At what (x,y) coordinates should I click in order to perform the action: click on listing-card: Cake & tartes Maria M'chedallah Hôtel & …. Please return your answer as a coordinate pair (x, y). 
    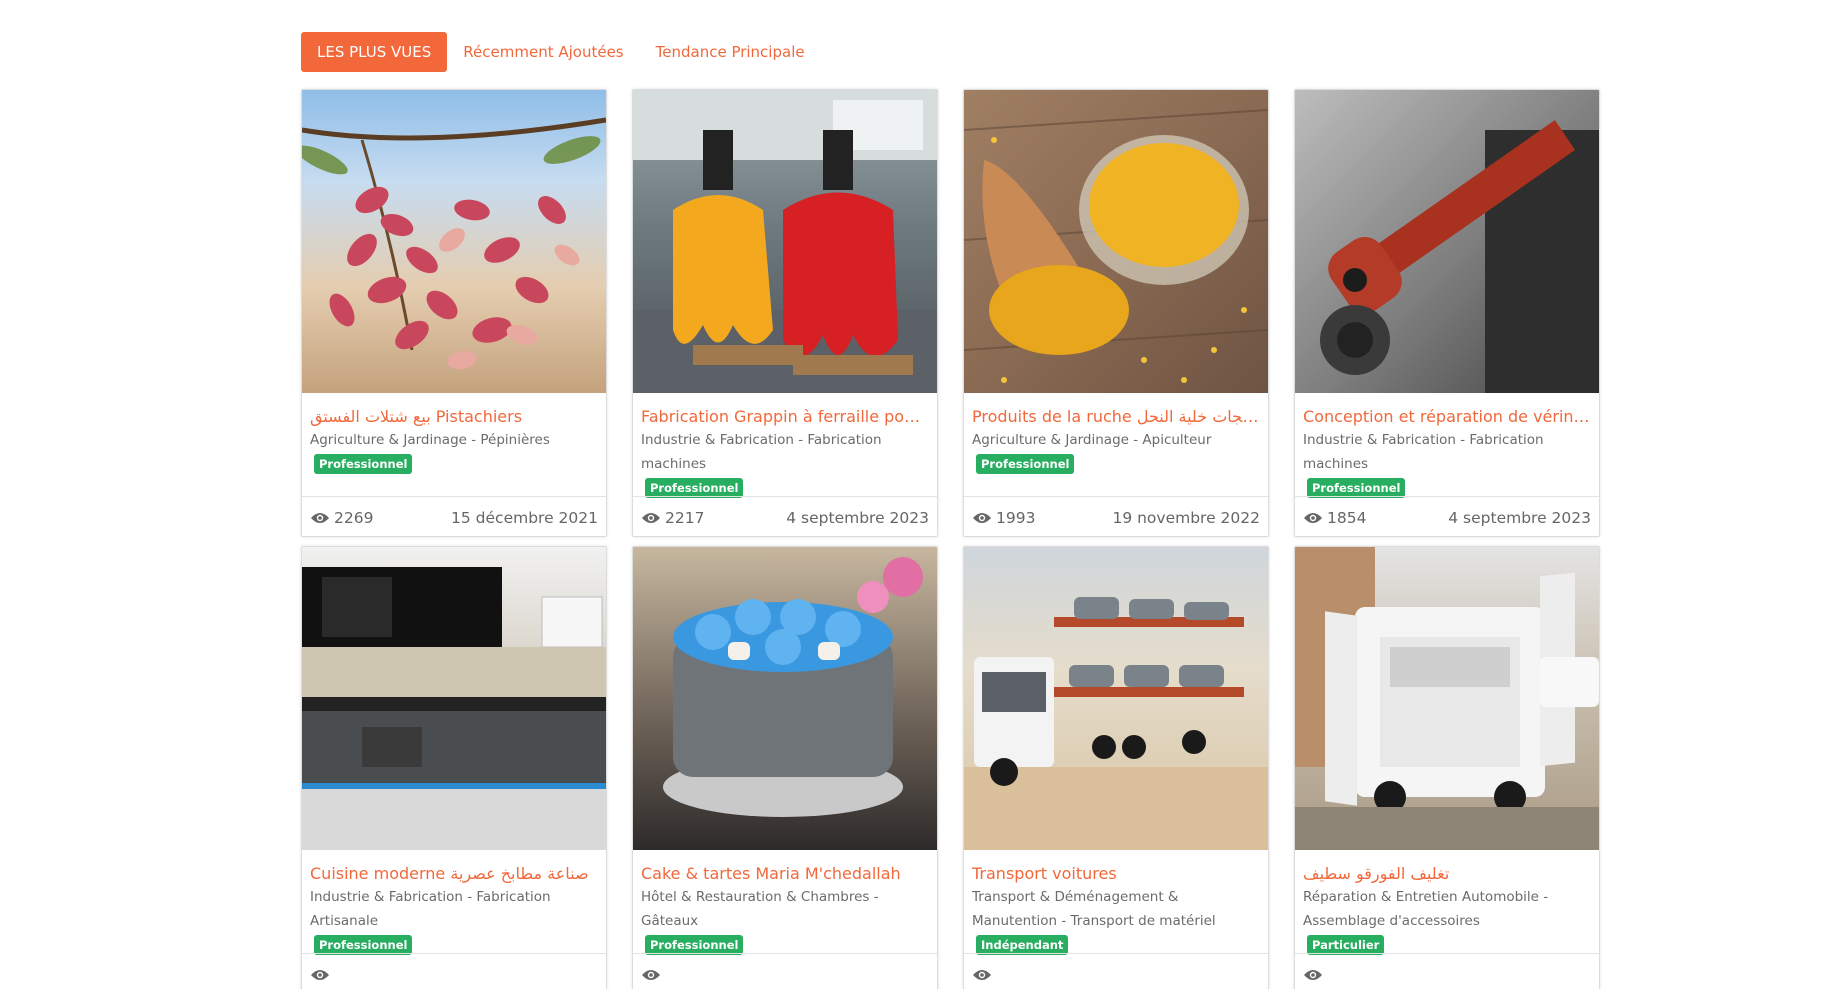
    Looking at the image, I should click on (785, 767).